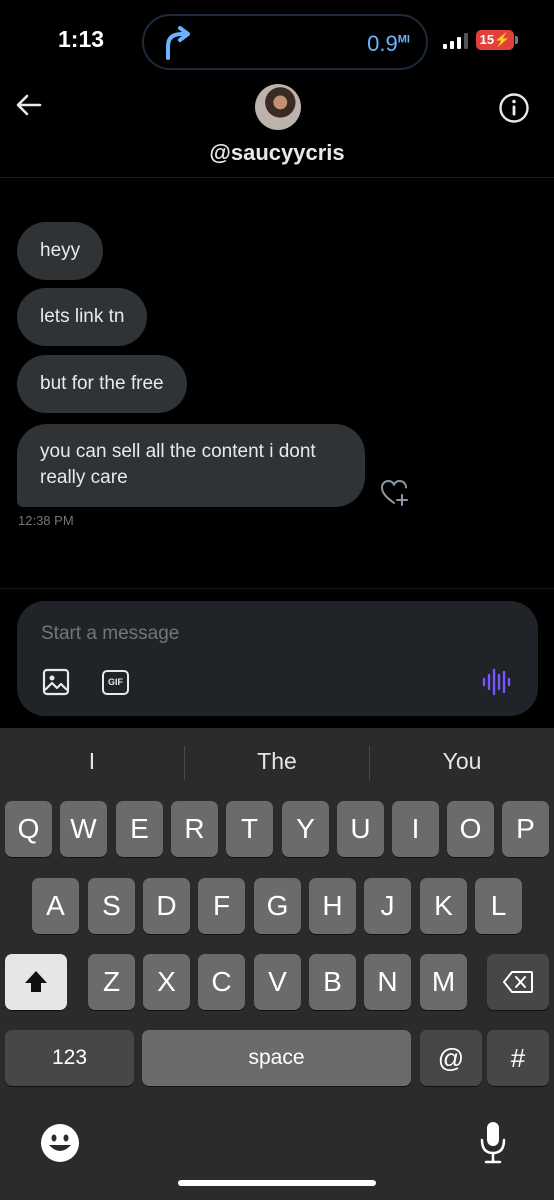  Describe the element at coordinates (518, 1058) in the screenshot. I see `hash-key: #` at that location.